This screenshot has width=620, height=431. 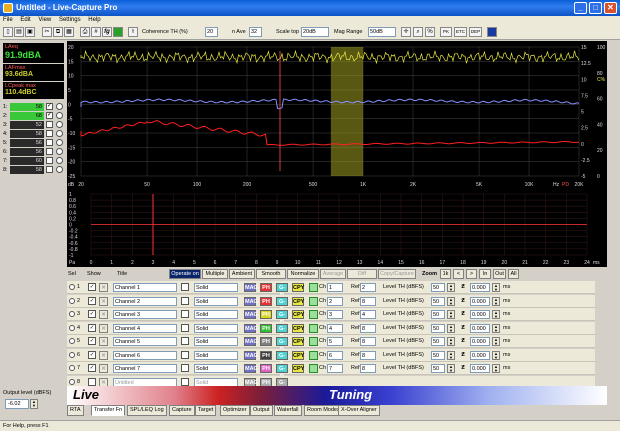 I want to click on zoom-out-button: Out, so click(x=499, y=274).